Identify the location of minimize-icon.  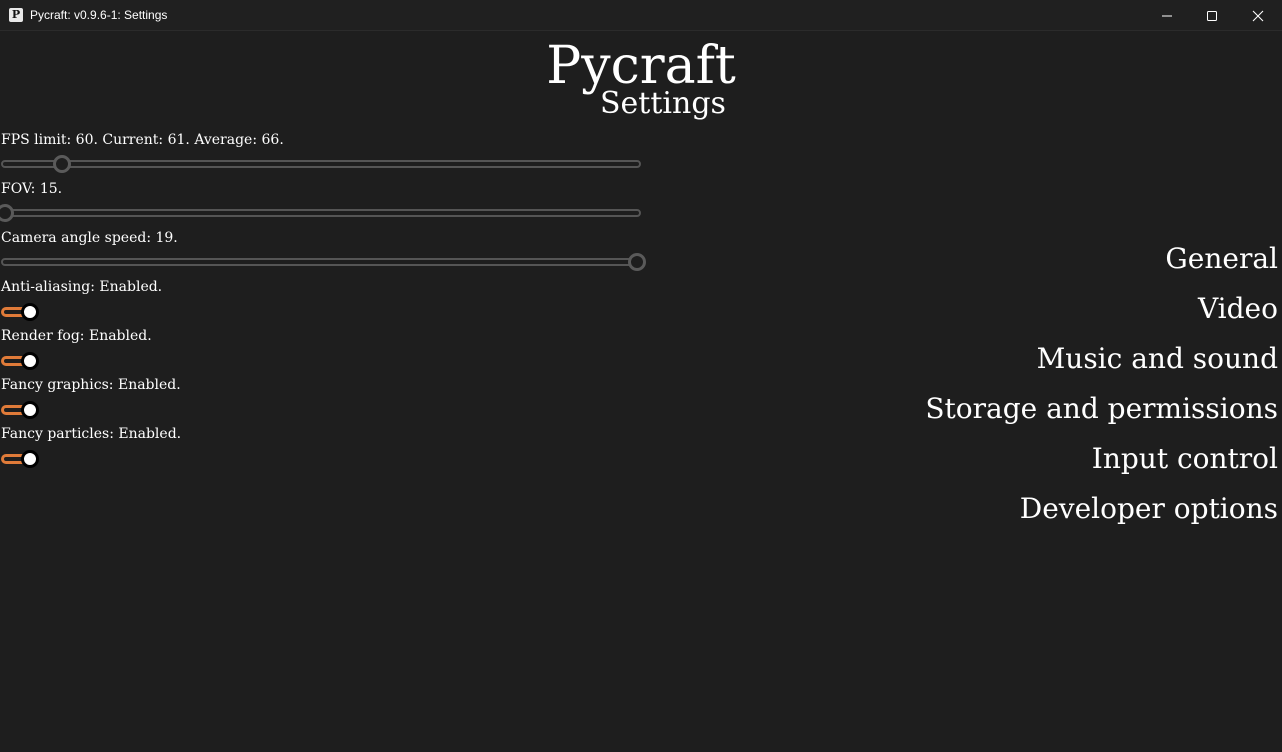
(1167, 16).